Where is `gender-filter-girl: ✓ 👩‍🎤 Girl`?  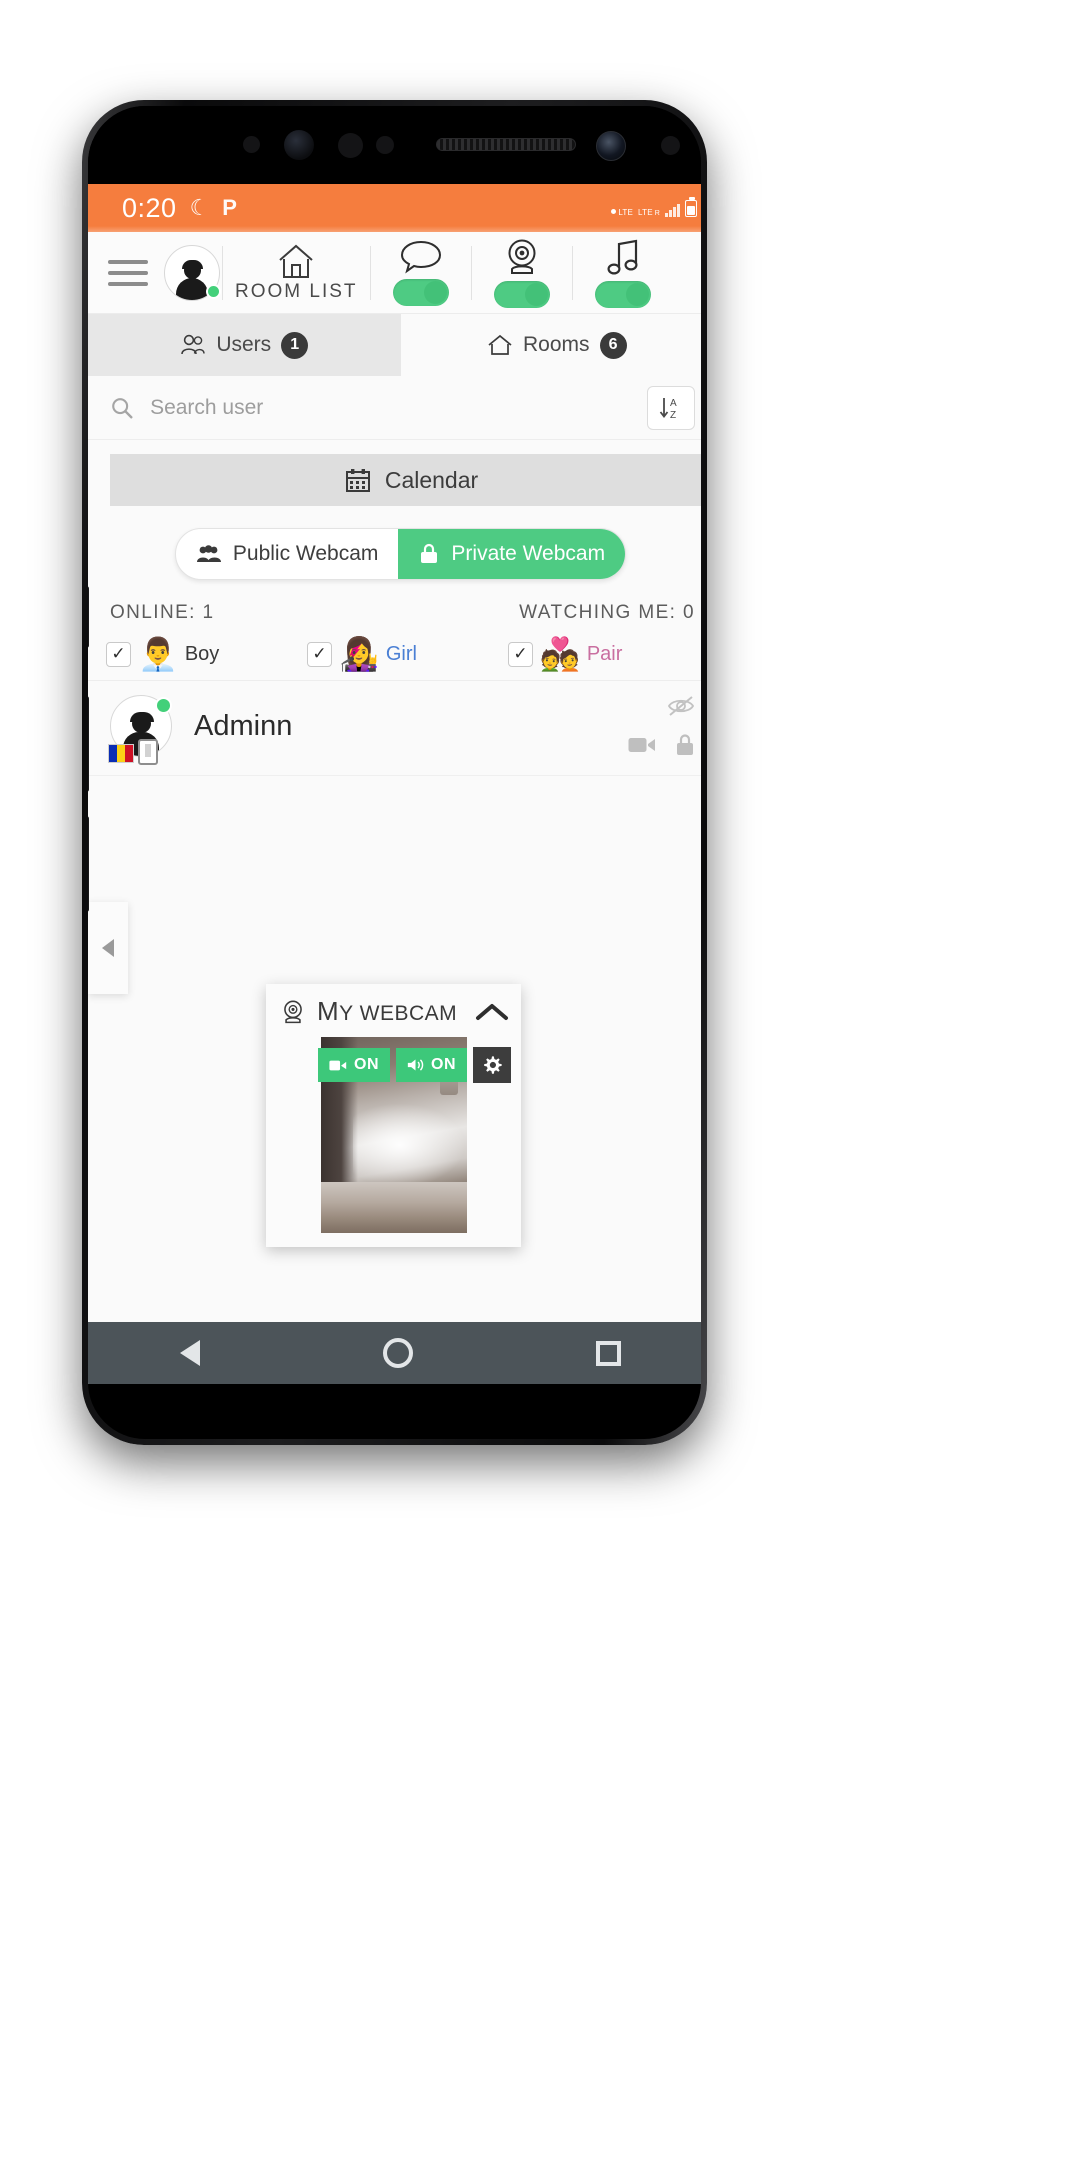 gender-filter-girl: ✓ 👩‍🎤 Girl is located at coordinates (404, 654).